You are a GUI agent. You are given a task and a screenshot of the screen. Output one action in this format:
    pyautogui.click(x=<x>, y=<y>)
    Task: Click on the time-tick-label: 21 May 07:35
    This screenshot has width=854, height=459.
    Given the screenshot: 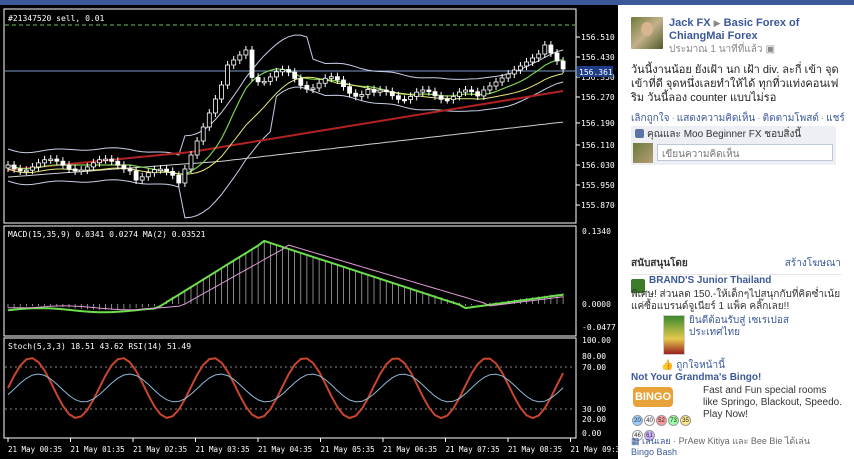 What is the action you would take?
    pyautogui.click(x=473, y=449)
    